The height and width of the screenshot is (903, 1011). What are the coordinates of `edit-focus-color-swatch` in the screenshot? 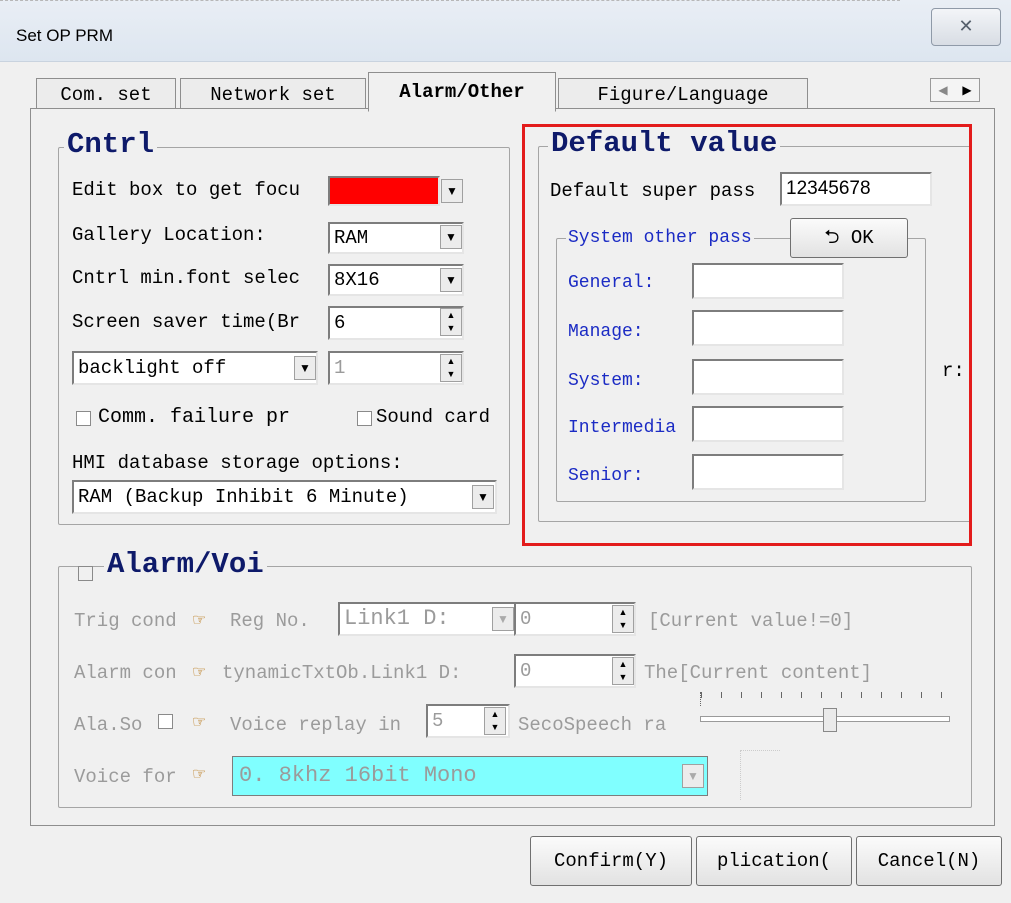 It's located at (384, 191).